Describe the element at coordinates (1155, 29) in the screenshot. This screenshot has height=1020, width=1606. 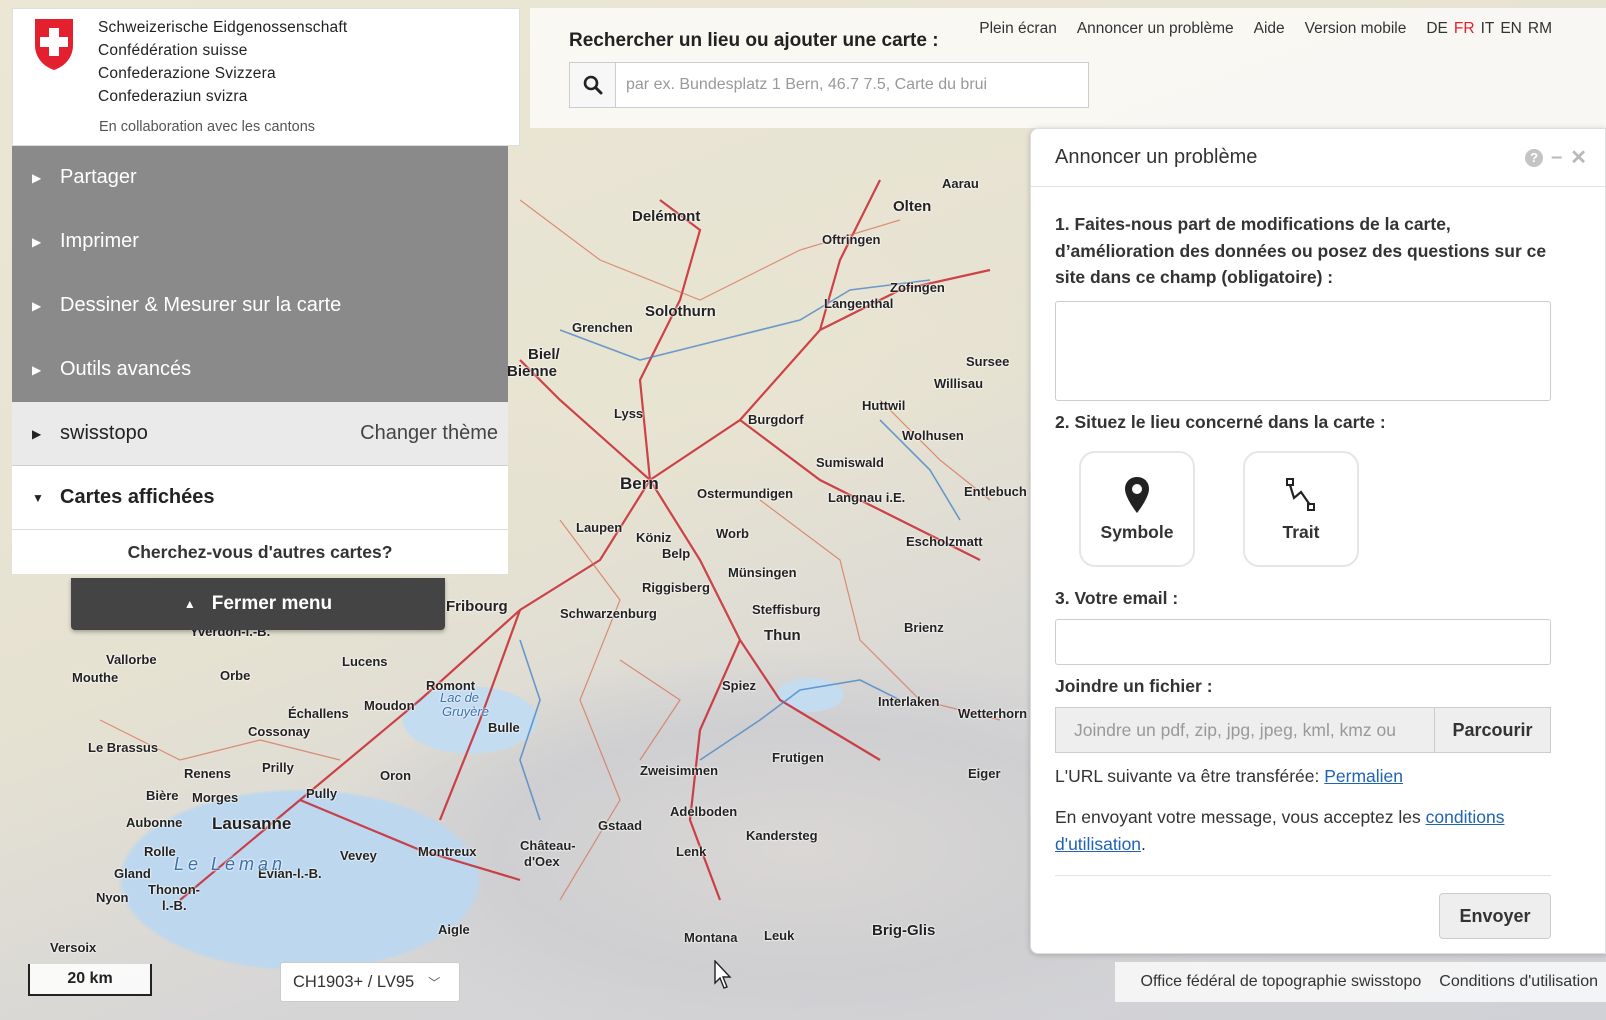
I see `report-problem-link: Annoncer un problème` at that location.